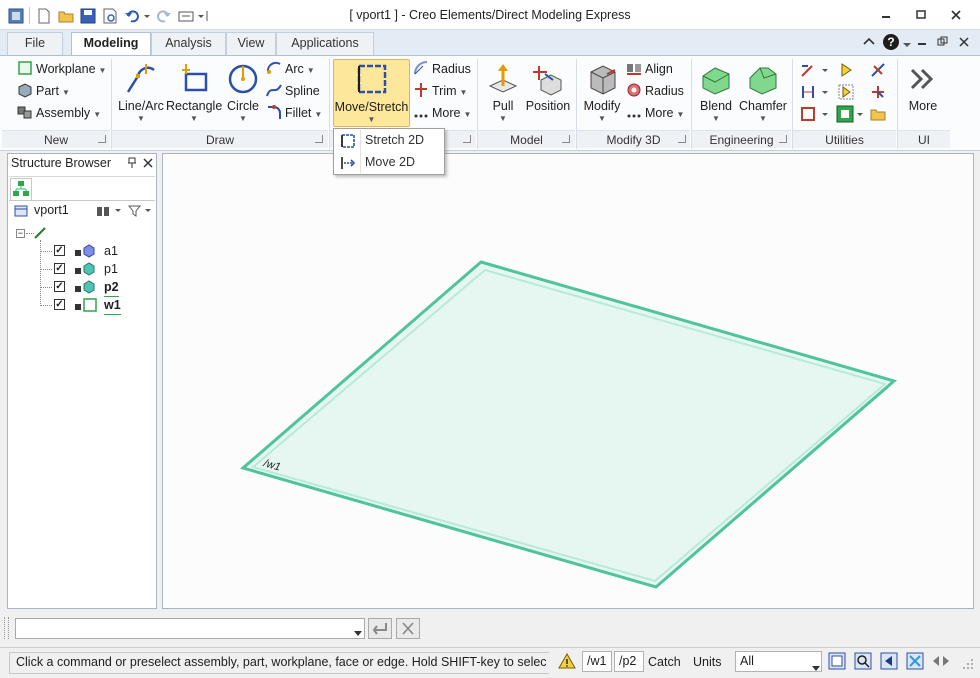  Describe the element at coordinates (95, 287) in the screenshot. I see `tree-item-p2: ✓ p2` at that location.